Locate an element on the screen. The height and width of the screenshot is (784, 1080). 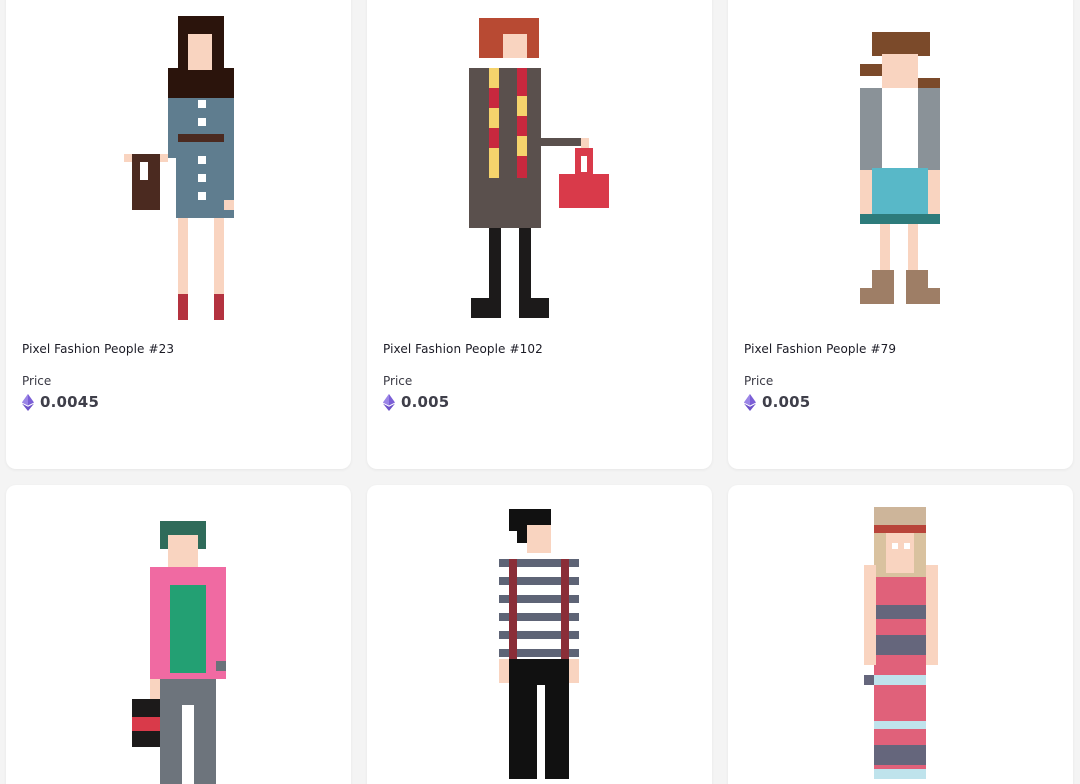
pixel-woman-blue-dress is located at coordinates (179, 168).